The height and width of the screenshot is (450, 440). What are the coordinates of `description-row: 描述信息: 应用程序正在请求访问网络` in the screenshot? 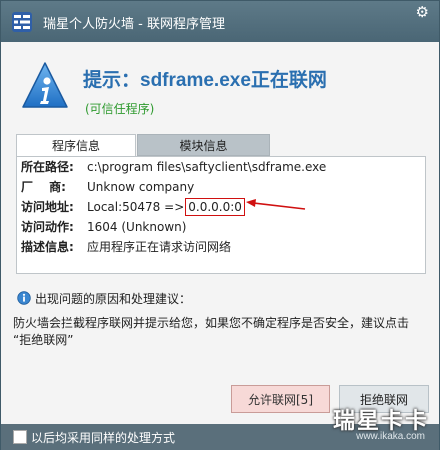 It's located at (126, 247).